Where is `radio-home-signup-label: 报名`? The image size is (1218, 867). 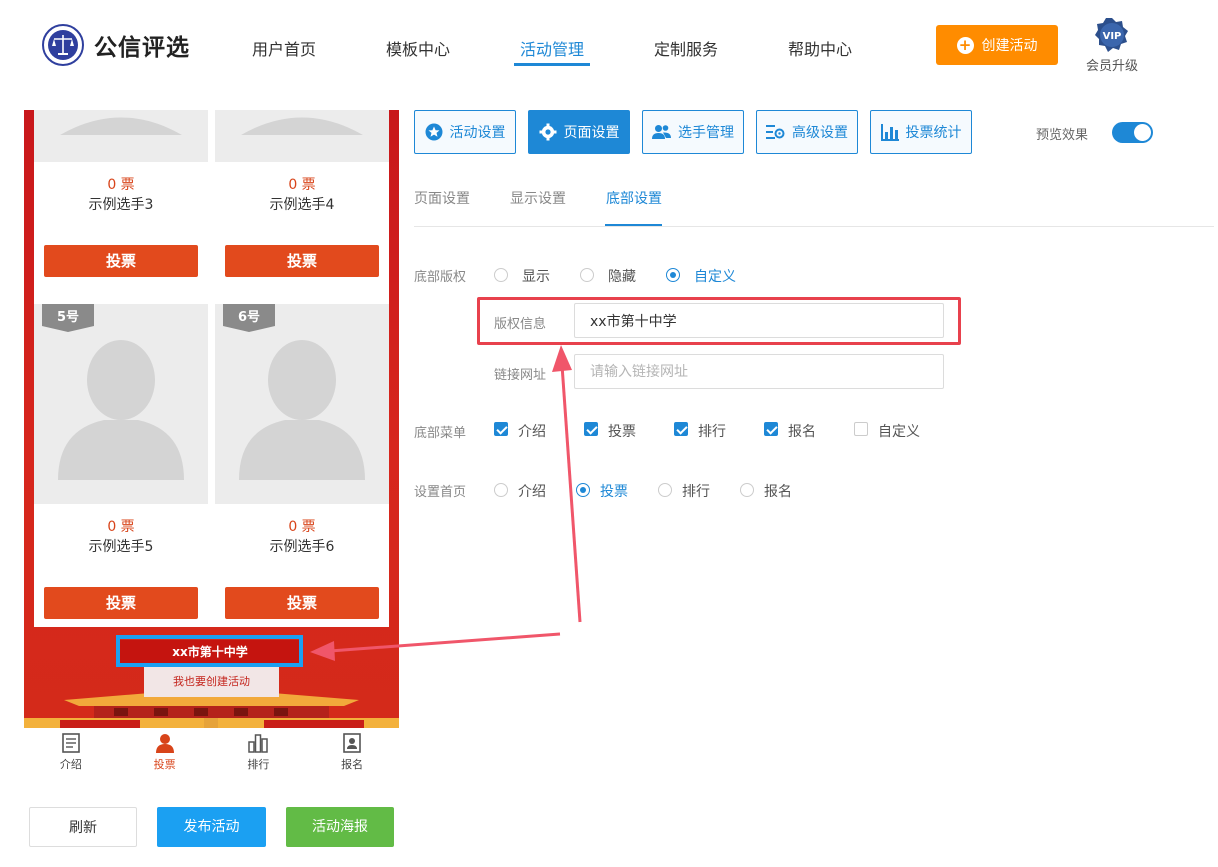
radio-home-signup-label: 报名 is located at coordinates (778, 492).